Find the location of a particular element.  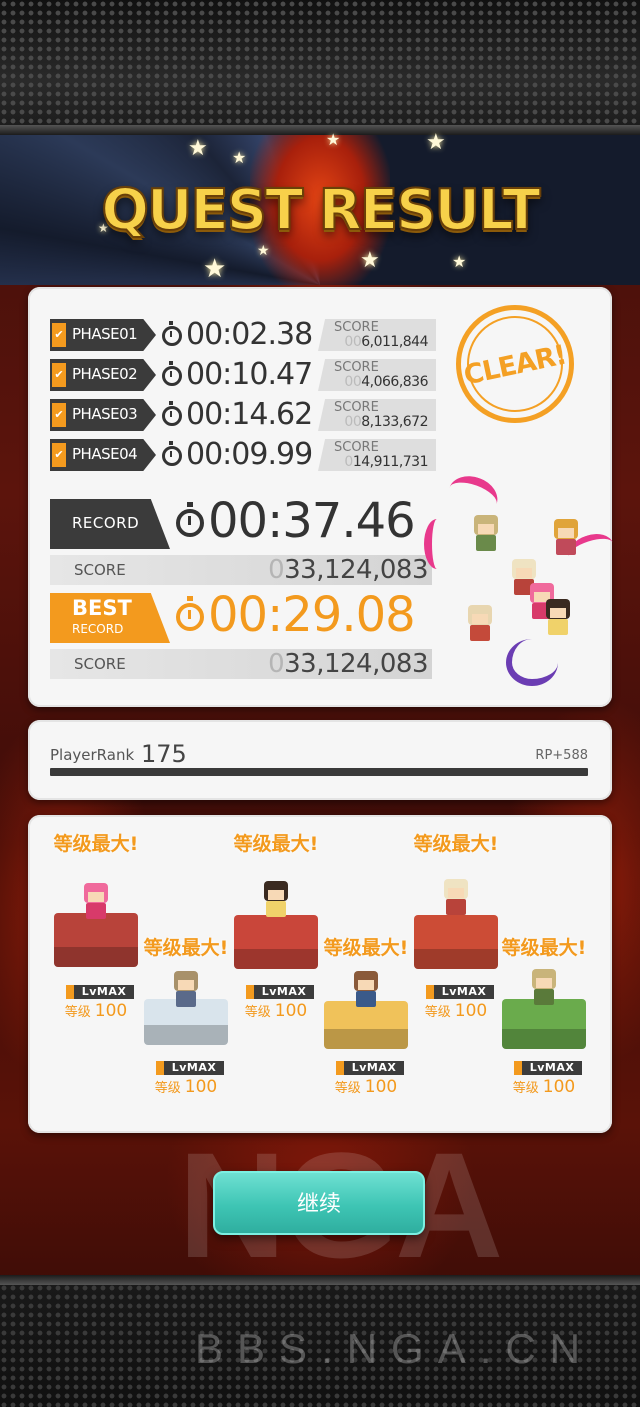

phase-label: PHASE03 is located at coordinates (105, 414).